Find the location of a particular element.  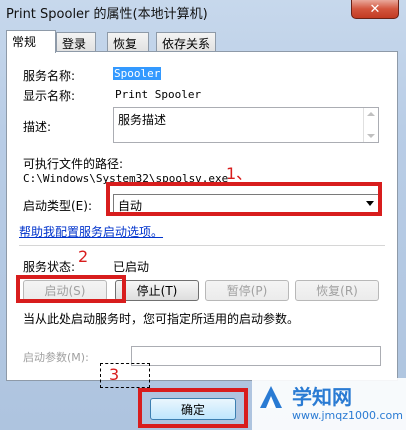

startup-type-label: 启动类型(E): is located at coordinates (57, 206).